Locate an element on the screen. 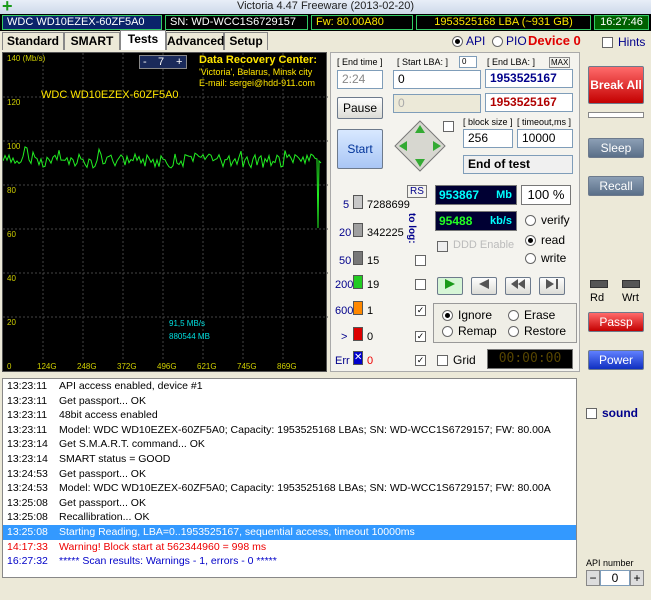  y-tick: 40 is located at coordinates (11, 278).